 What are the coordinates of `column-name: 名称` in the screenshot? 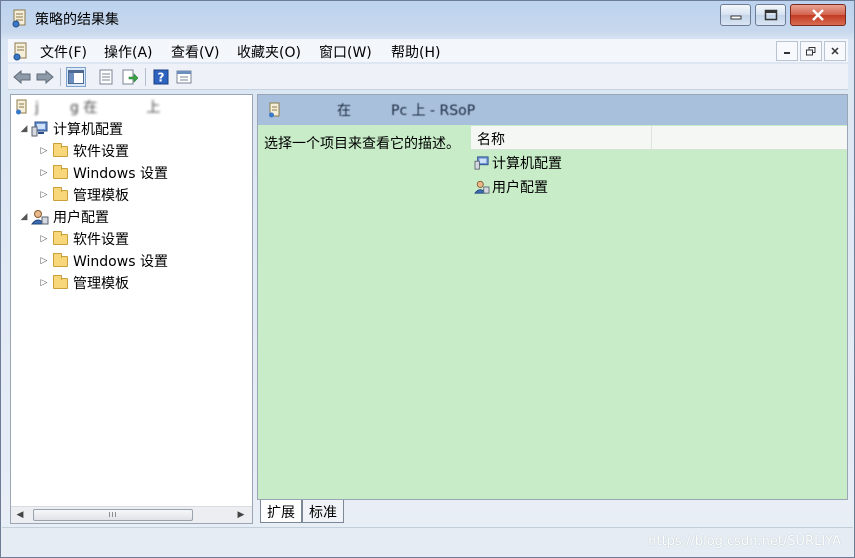 It's located at (491, 139).